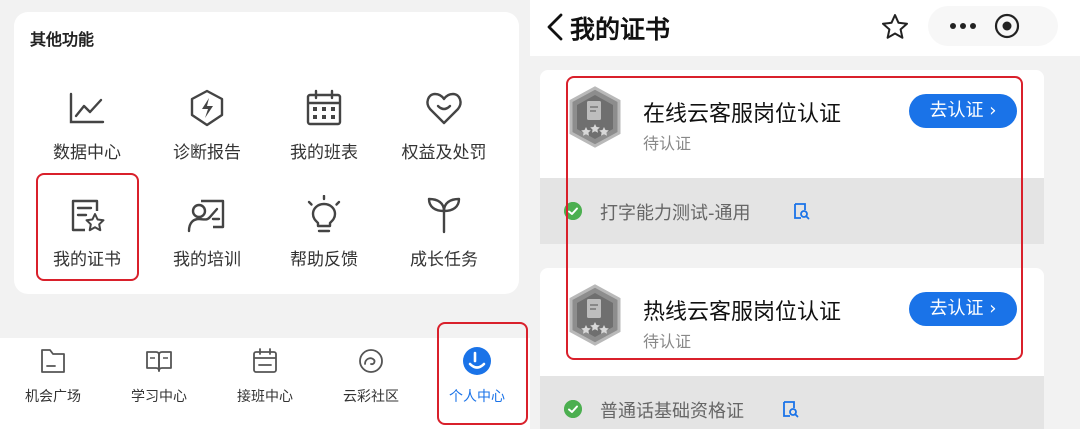 Image resolution: width=1080 pixels, height=429 pixels. Describe the element at coordinates (371, 383) in the screenshot. I see `tab-cloud-community: 云彩社区` at that location.